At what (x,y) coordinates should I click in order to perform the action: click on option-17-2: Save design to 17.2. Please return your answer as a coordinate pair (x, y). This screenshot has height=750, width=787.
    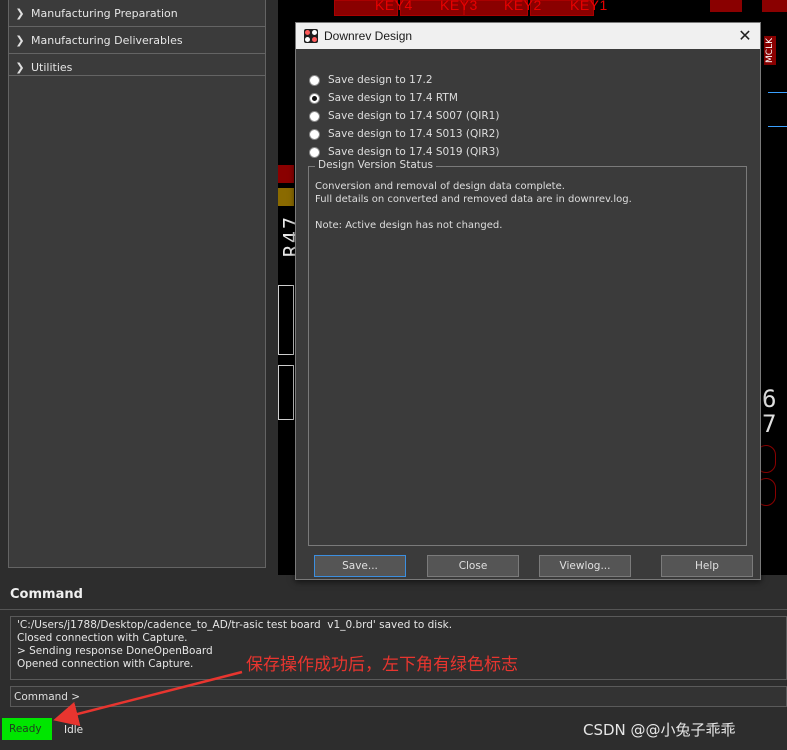
    Looking at the image, I should click on (404, 80).